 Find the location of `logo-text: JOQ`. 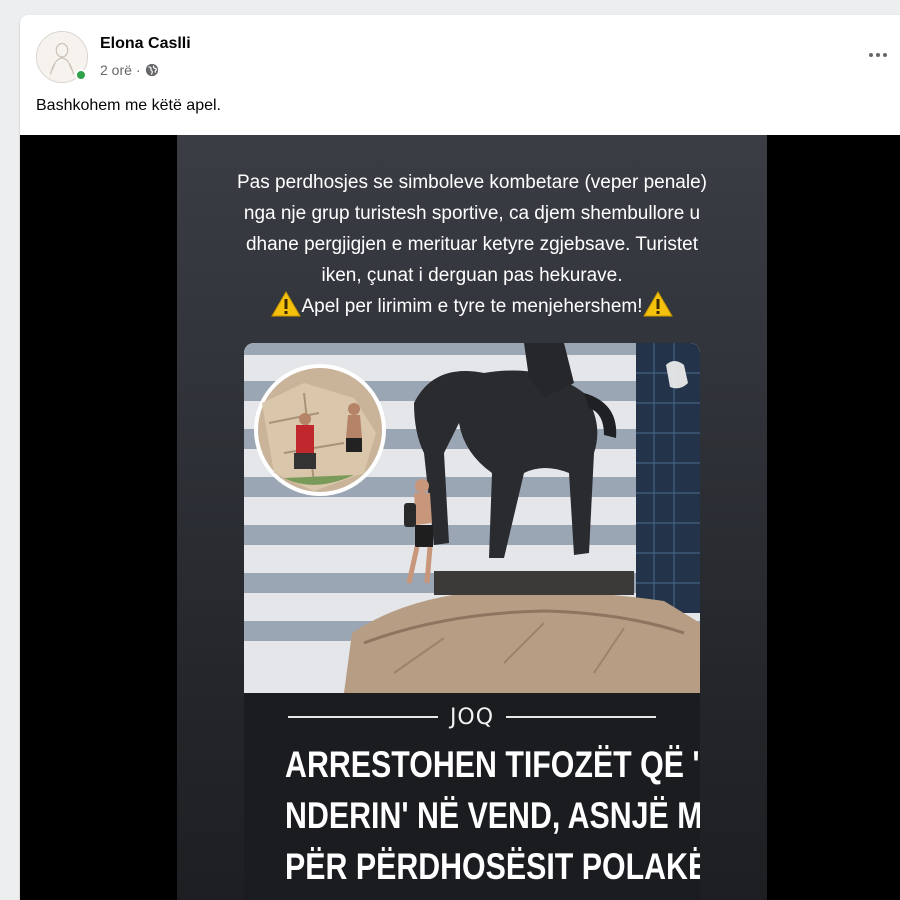

logo-text: JOQ is located at coordinates (472, 717).